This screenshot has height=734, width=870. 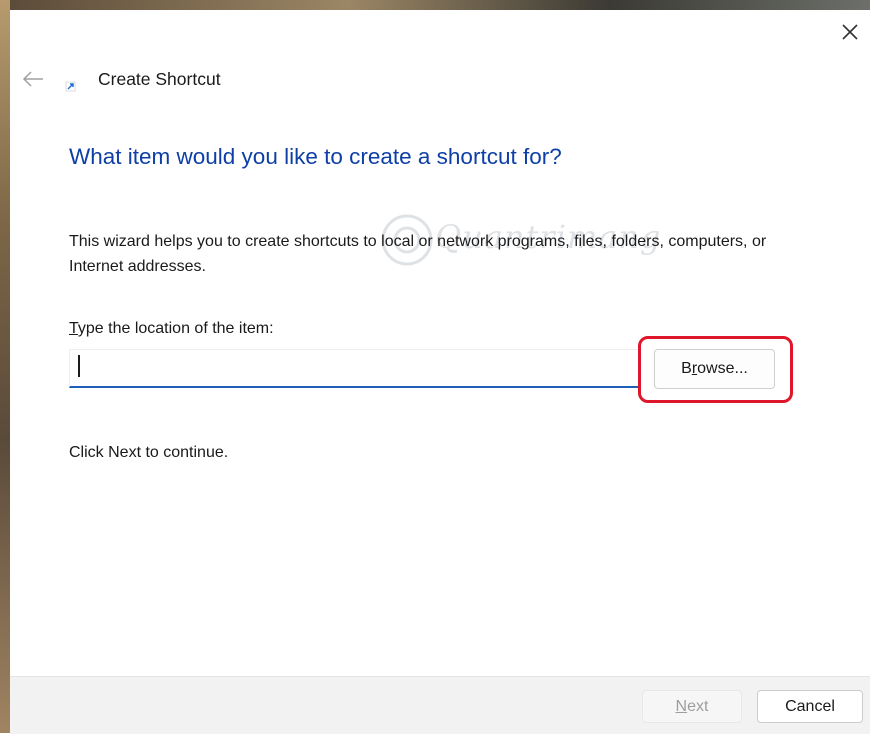 I want to click on text-caret, so click(x=79, y=366).